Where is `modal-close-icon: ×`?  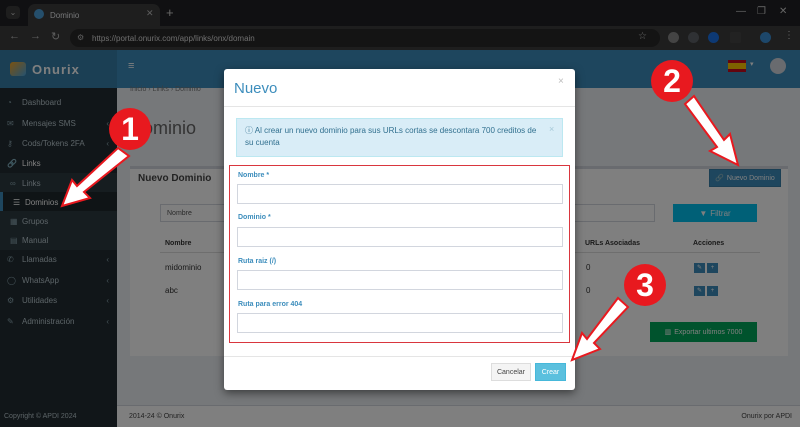
modal-close-icon: × is located at coordinates (561, 81).